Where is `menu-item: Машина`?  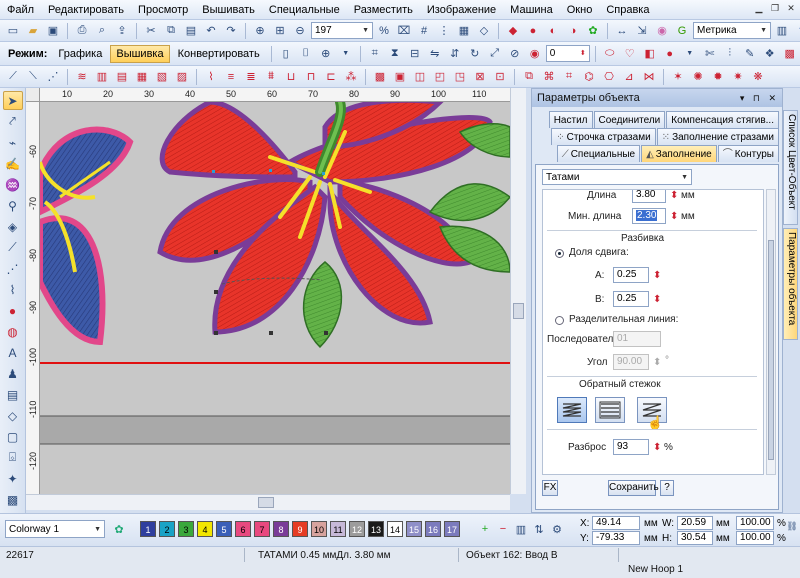
menu-item: Машина is located at coordinates (531, 10).